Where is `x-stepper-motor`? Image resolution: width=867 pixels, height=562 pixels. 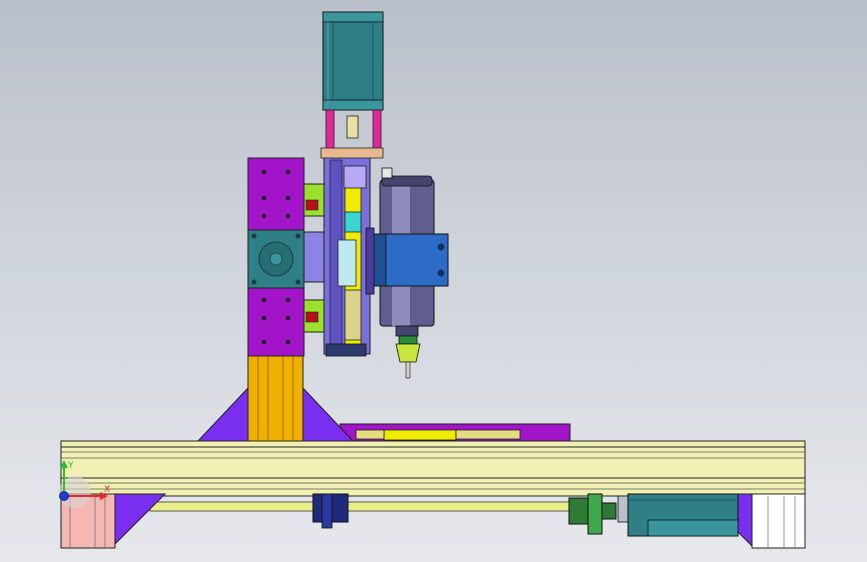
x-stepper-motor is located at coordinates (683, 515).